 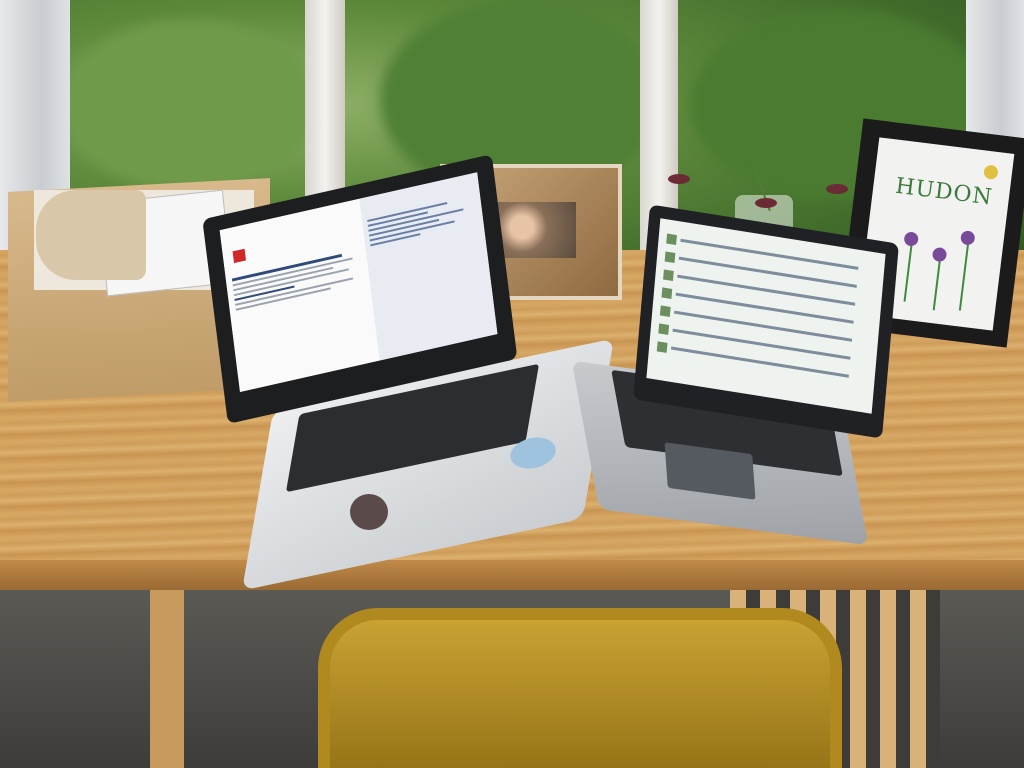 What do you see at coordinates (190, 105) in the screenshot?
I see `tree-foliage` at bounding box center [190, 105].